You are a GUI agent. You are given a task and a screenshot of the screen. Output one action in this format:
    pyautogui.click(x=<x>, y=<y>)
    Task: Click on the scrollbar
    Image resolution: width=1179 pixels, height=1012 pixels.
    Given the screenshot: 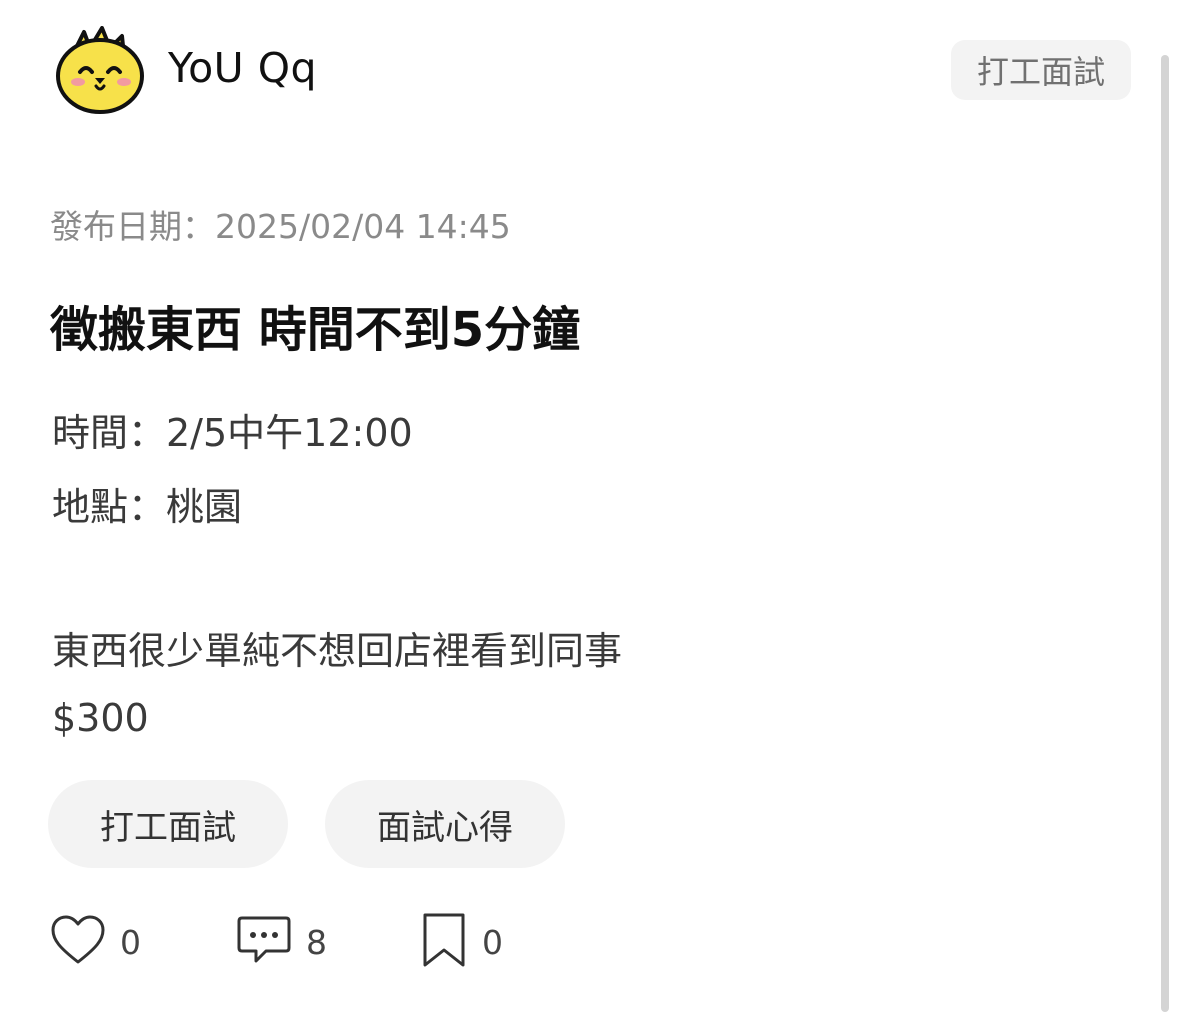 What is the action you would take?
    pyautogui.click(x=1165, y=533)
    